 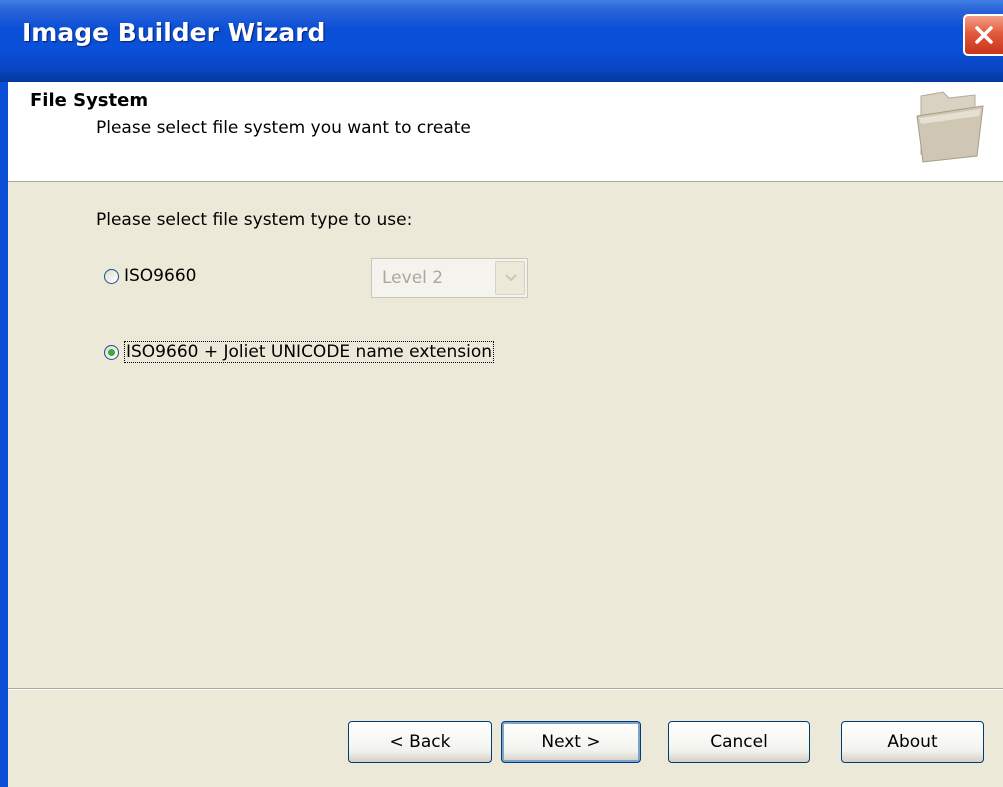 What do you see at coordinates (413, 278) in the screenshot?
I see `level-select-value: Level 2` at bounding box center [413, 278].